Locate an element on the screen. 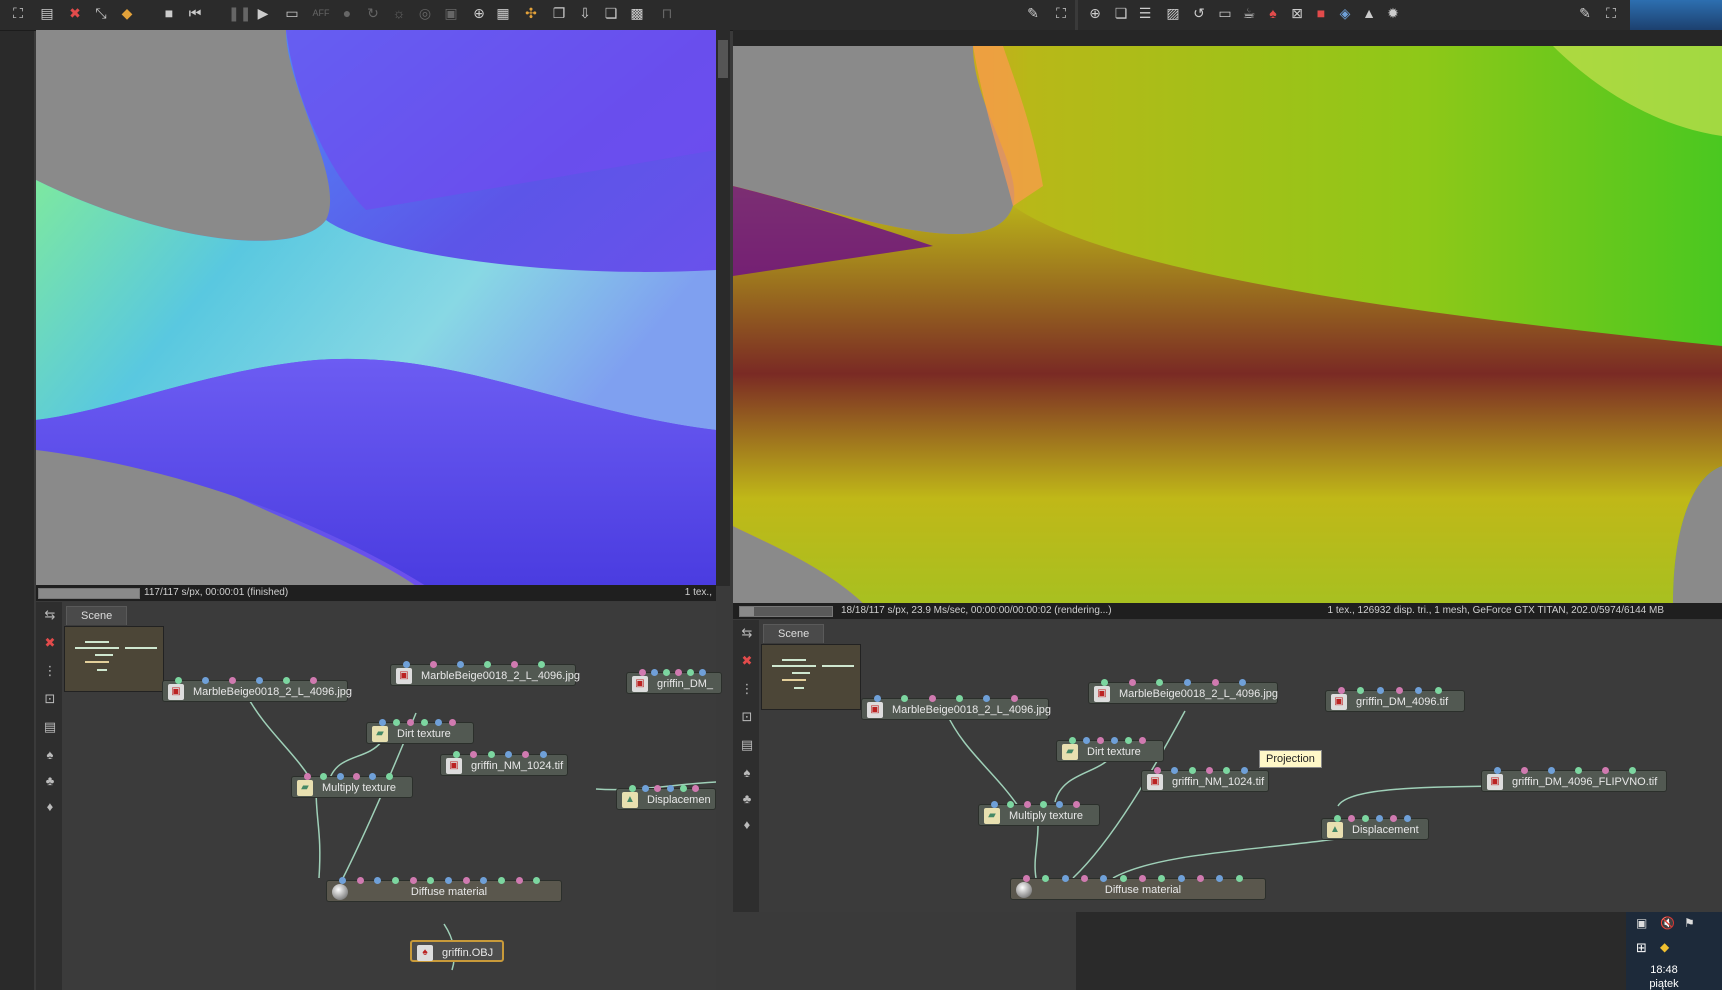 The height and width of the screenshot is (990, 1722). picker-icon: ✣ is located at coordinates (531, 13).